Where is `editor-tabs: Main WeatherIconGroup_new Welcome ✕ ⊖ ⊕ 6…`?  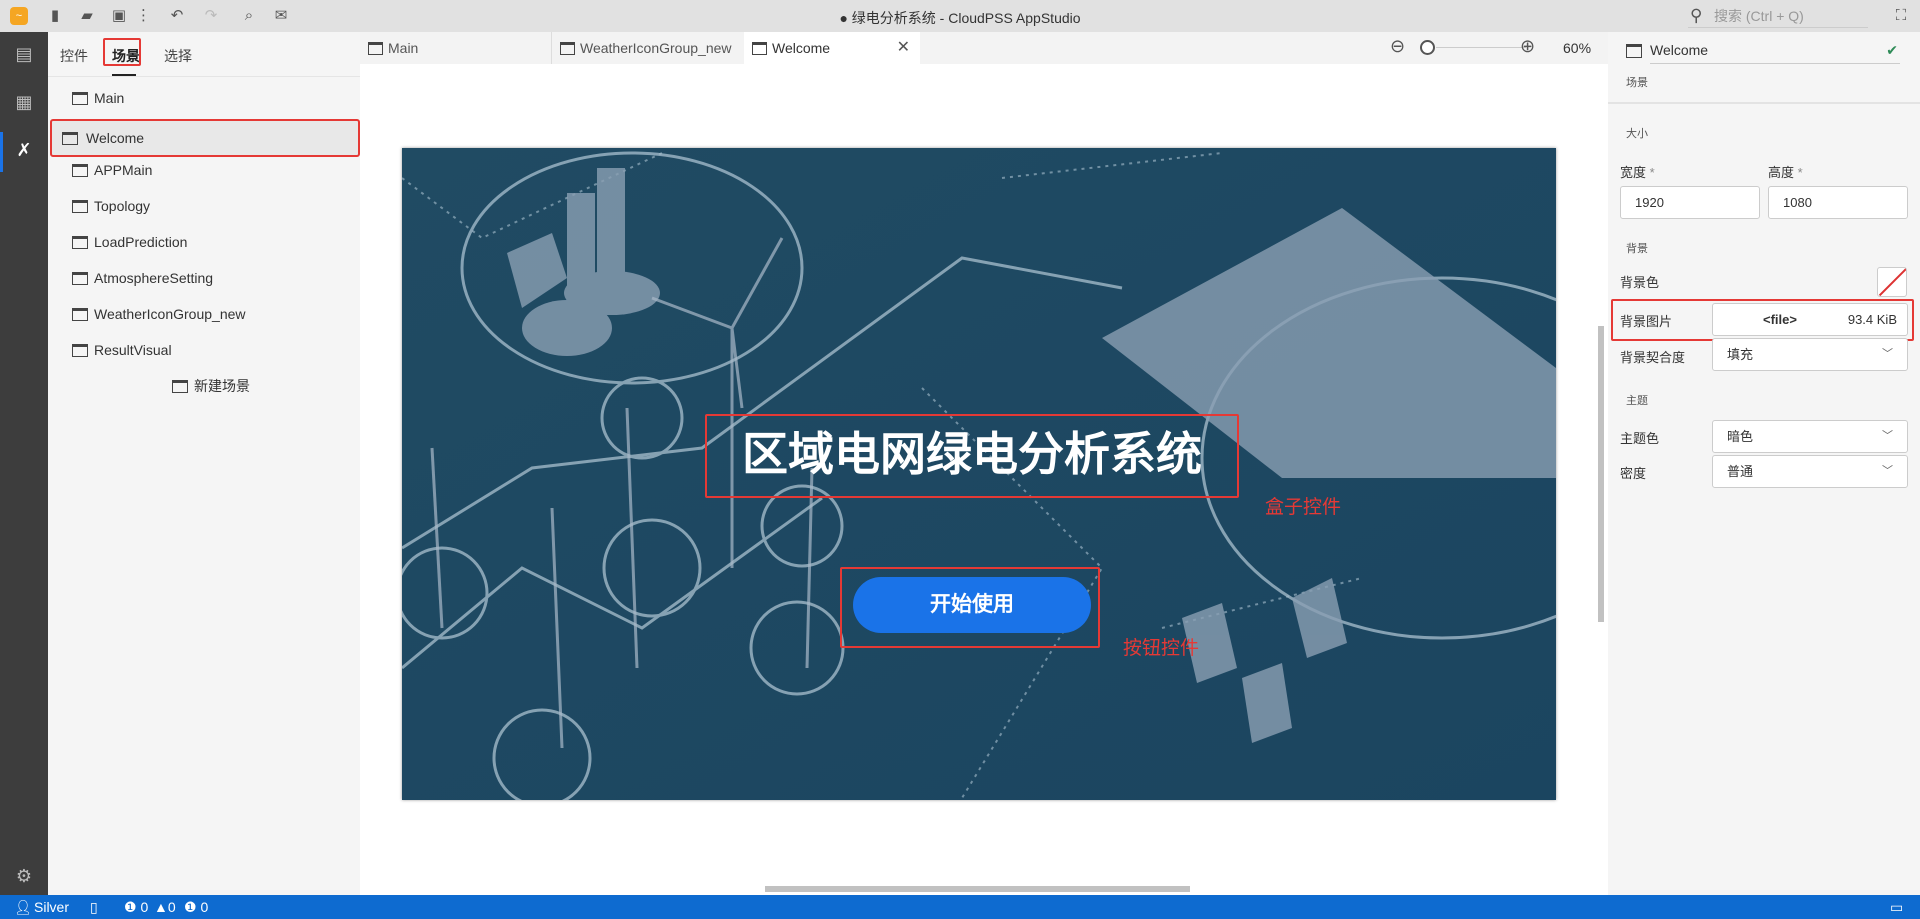 editor-tabs: Main WeatherIconGroup_new Welcome ✕ ⊖ ⊕ 6… is located at coordinates (984, 48).